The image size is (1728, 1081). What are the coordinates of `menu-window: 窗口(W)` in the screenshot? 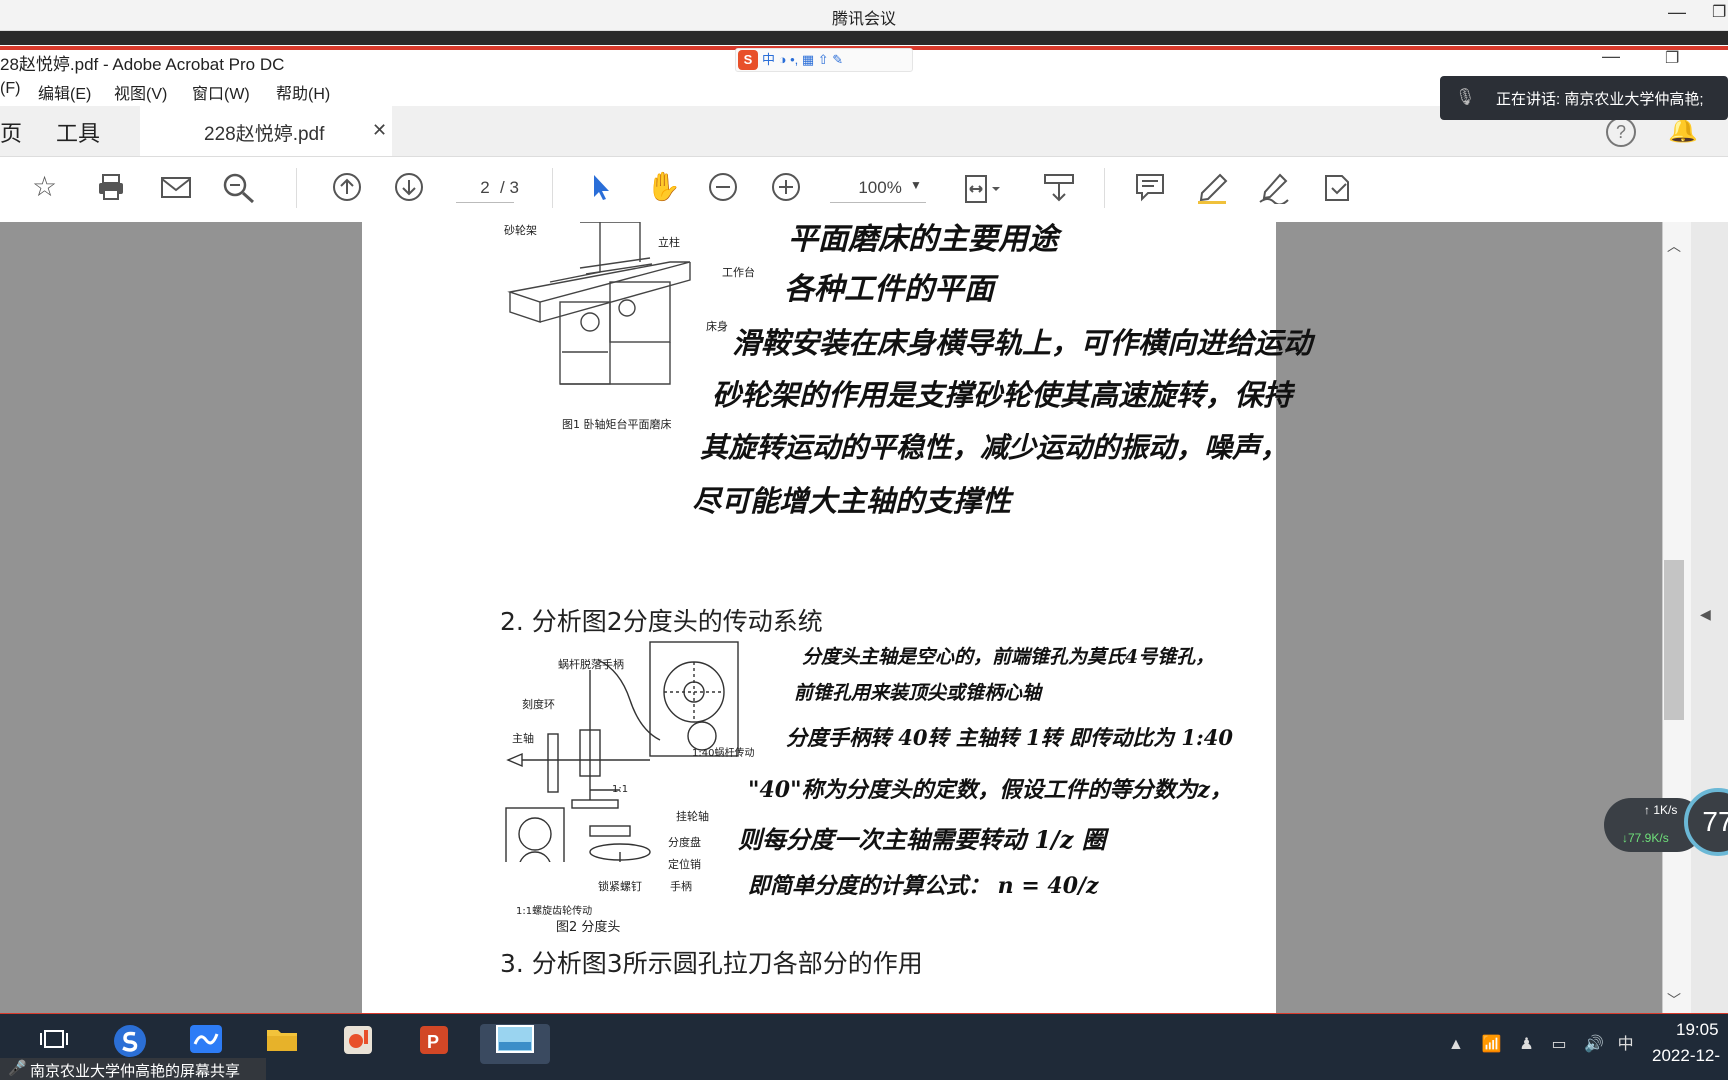 It's located at (221, 92).